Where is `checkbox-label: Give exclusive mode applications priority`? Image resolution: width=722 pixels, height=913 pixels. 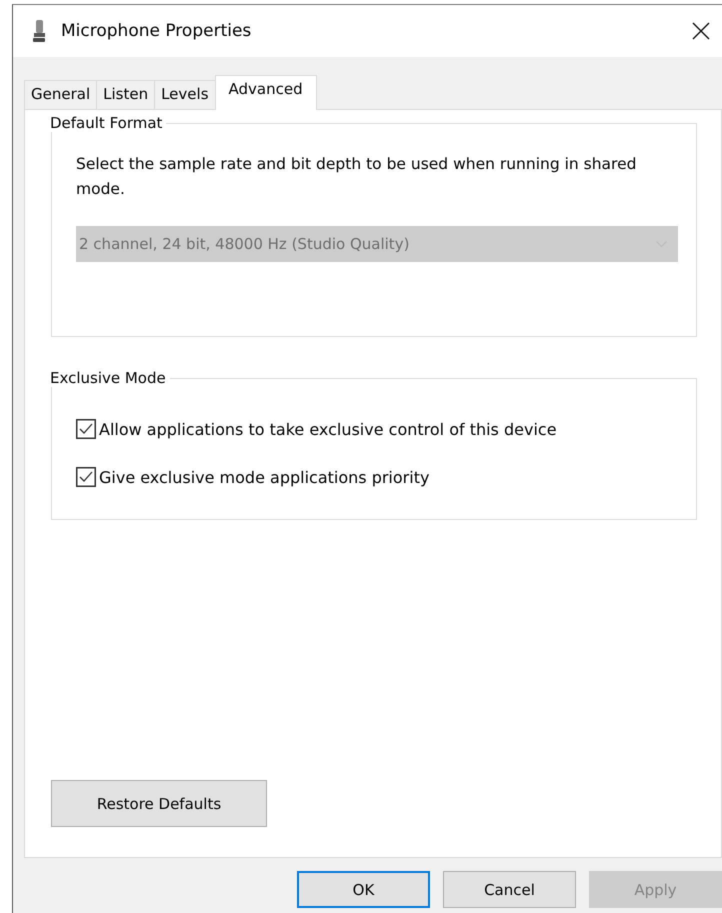
checkbox-label: Give exclusive mode applications priority is located at coordinates (264, 477).